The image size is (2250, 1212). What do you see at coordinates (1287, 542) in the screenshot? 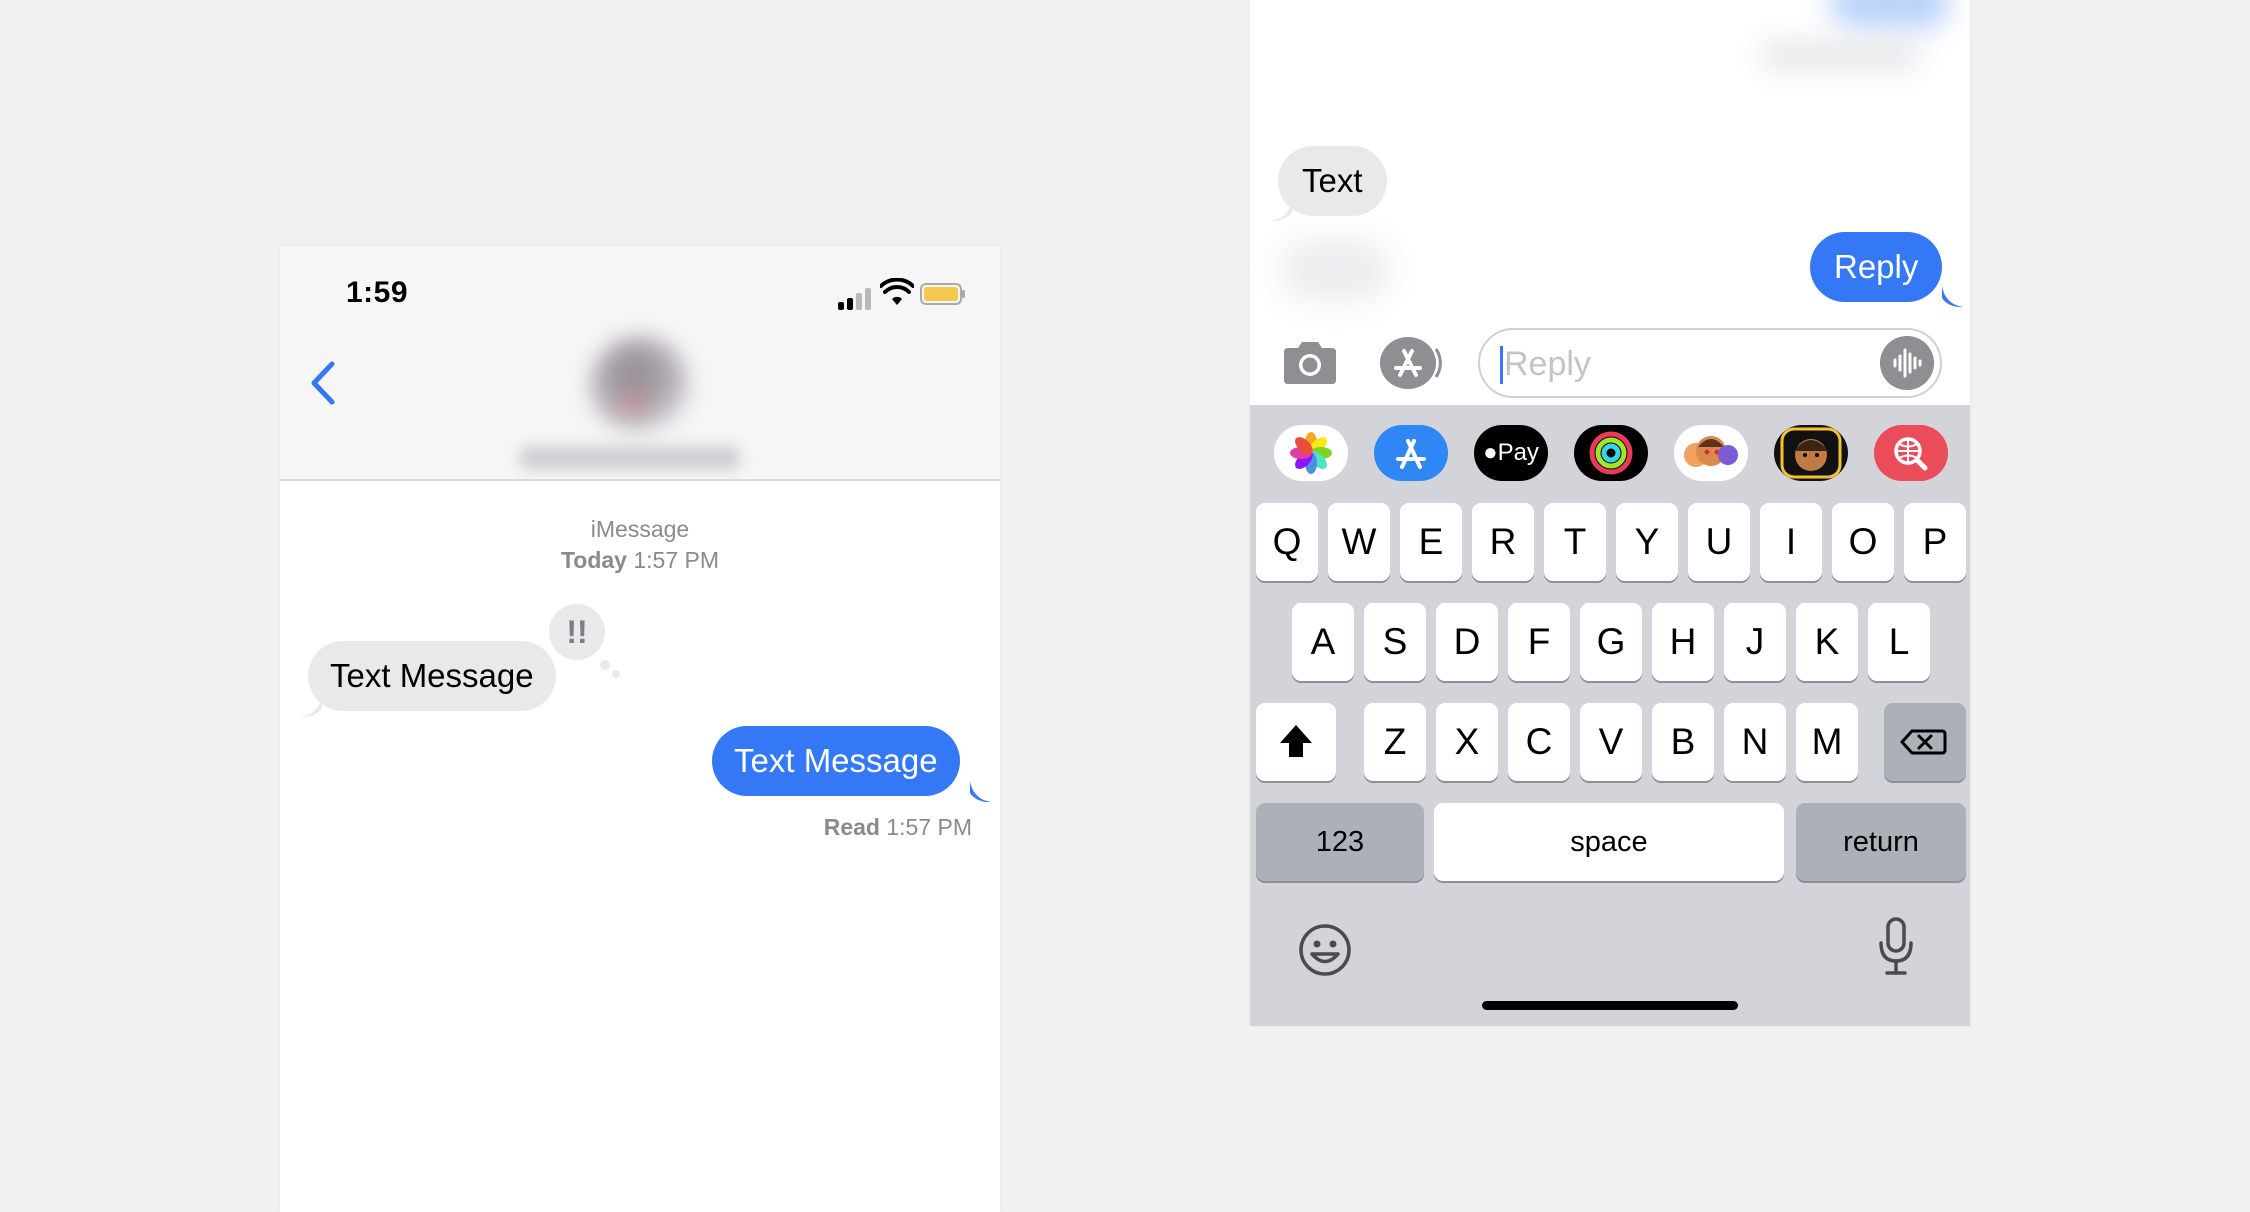
I see `key-q: Q` at bounding box center [1287, 542].